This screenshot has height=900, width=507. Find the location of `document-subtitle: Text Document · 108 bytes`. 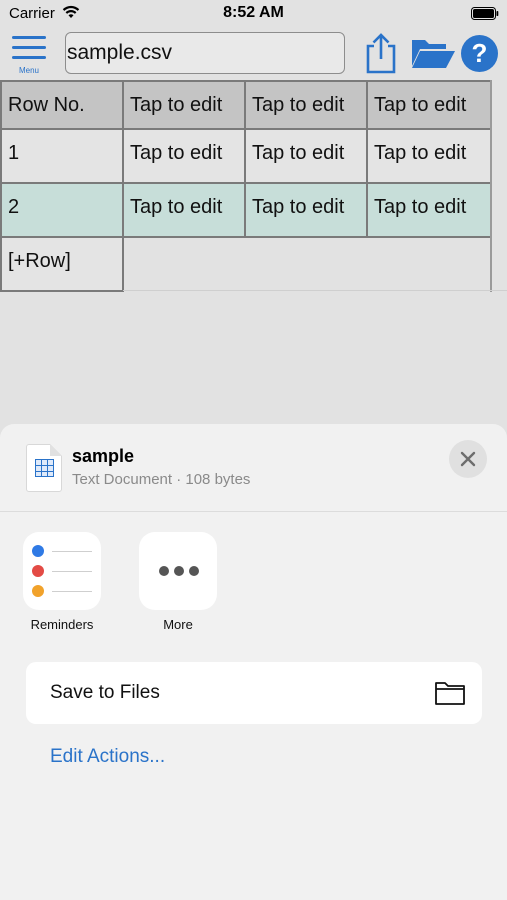

document-subtitle: Text Document · 108 bytes is located at coordinates (161, 479).